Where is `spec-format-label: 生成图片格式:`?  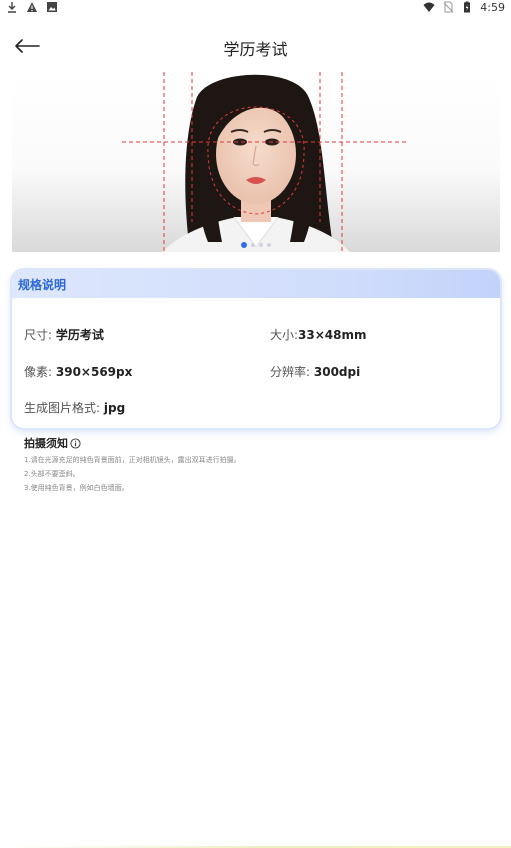 spec-format-label: 生成图片格式: is located at coordinates (62, 408).